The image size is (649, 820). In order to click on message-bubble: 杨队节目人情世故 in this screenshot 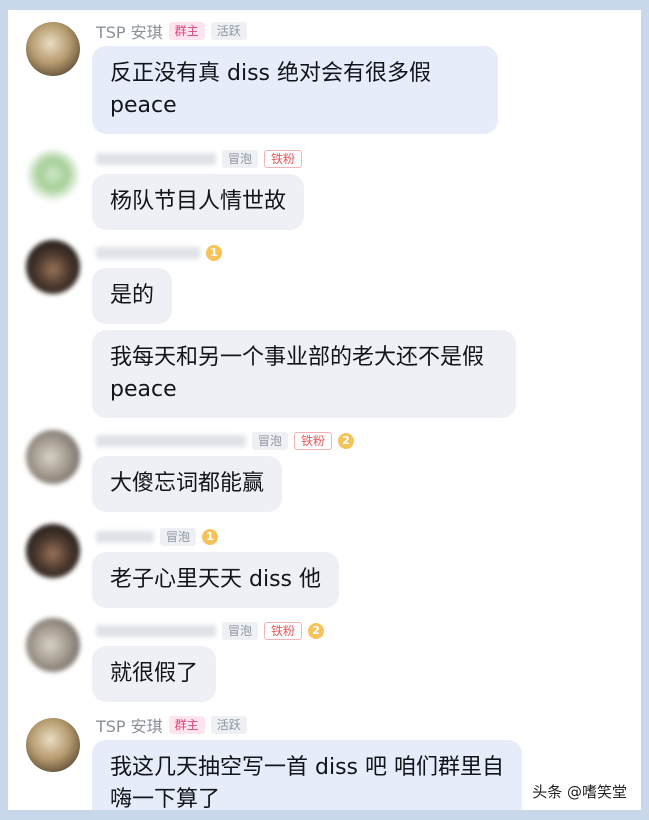, I will do `click(198, 202)`.